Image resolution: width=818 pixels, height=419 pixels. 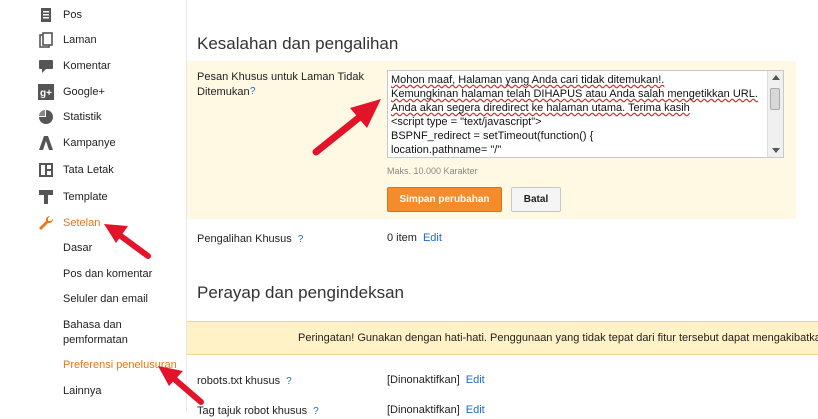 I want to click on robots-txt-label: robots.txt khusus, so click(x=239, y=381).